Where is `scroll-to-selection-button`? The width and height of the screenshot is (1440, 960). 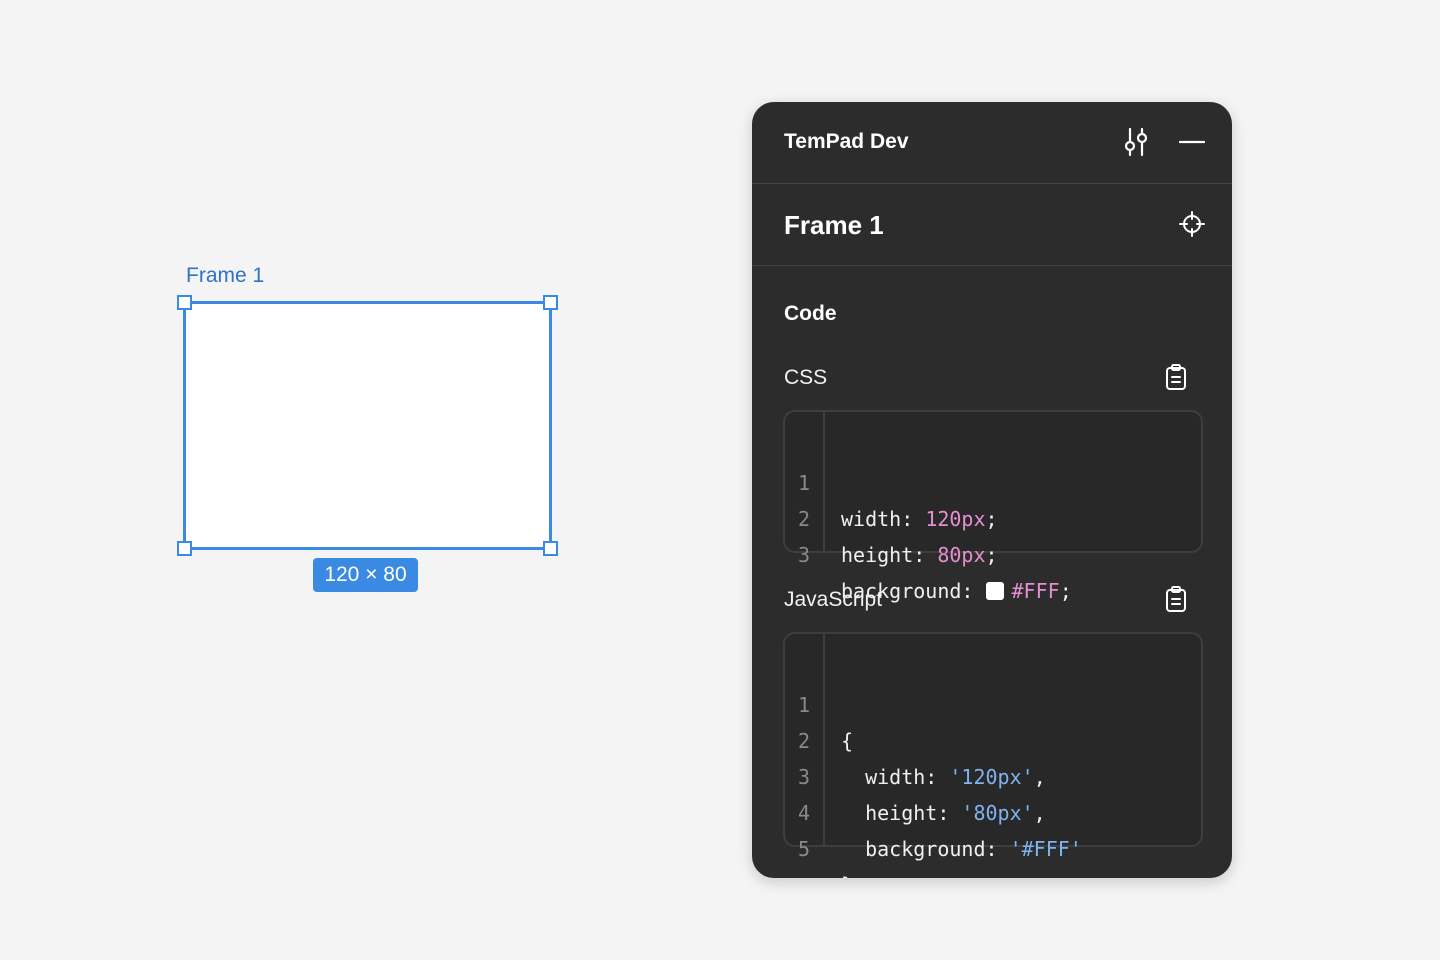 scroll-to-selection-button is located at coordinates (1192, 224).